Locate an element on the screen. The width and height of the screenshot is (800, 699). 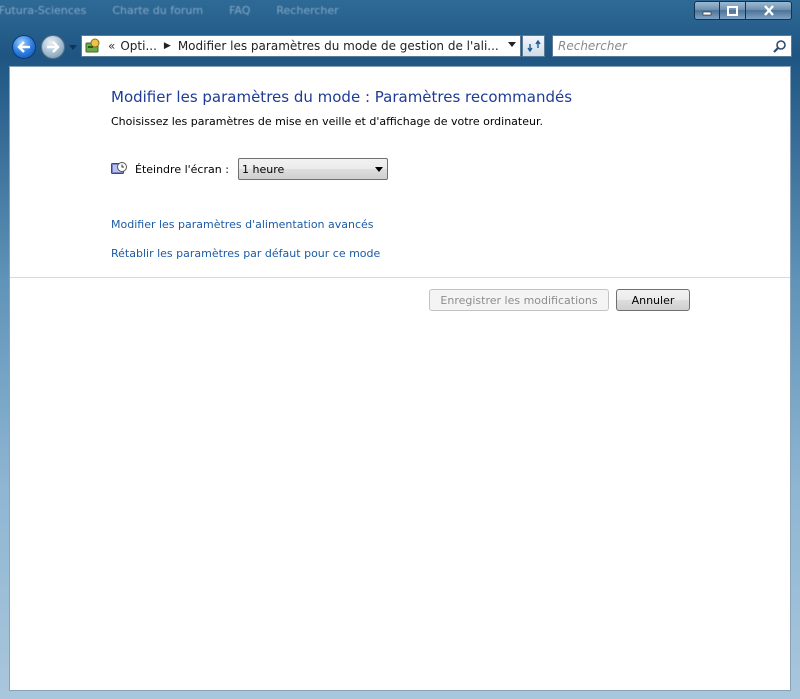
breadcrumb-overflow: « is located at coordinates (111, 46).